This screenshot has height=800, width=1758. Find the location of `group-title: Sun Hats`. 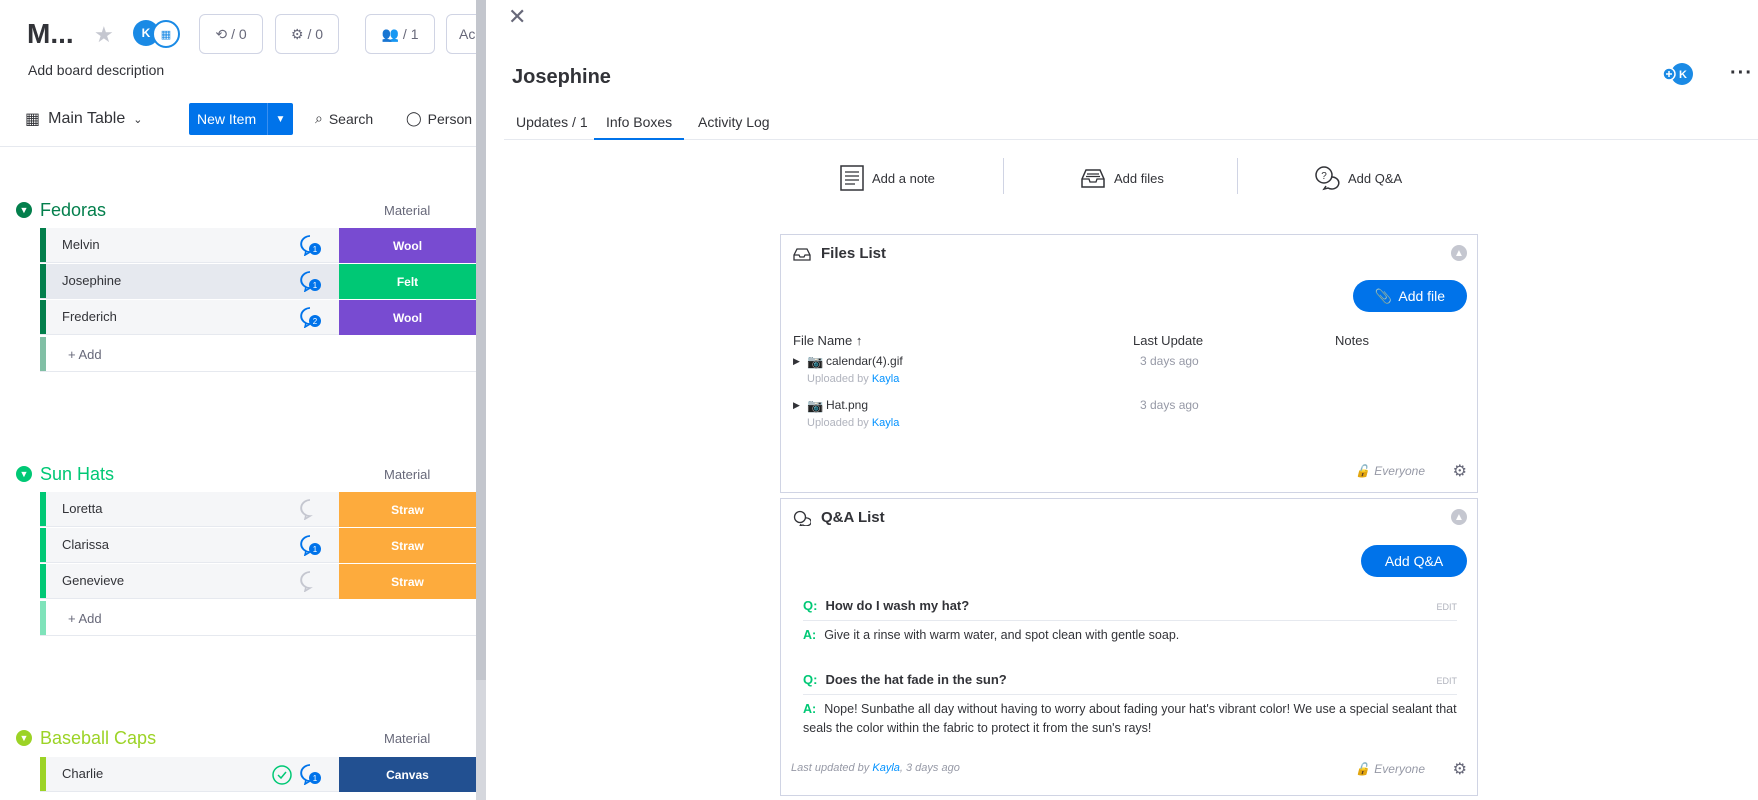

group-title: Sun Hats is located at coordinates (77, 474).